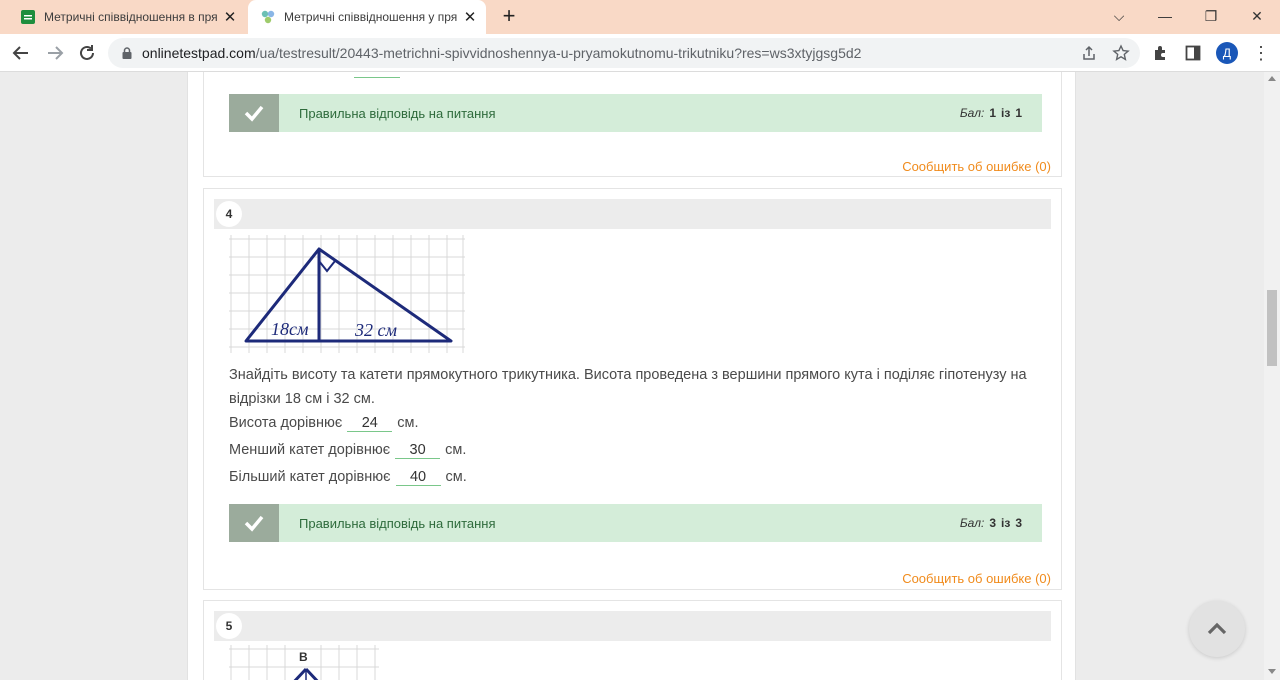 The height and width of the screenshot is (680, 1280). What do you see at coordinates (418, 477) in the screenshot?
I see `answer-field-long-leg: 40` at bounding box center [418, 477].